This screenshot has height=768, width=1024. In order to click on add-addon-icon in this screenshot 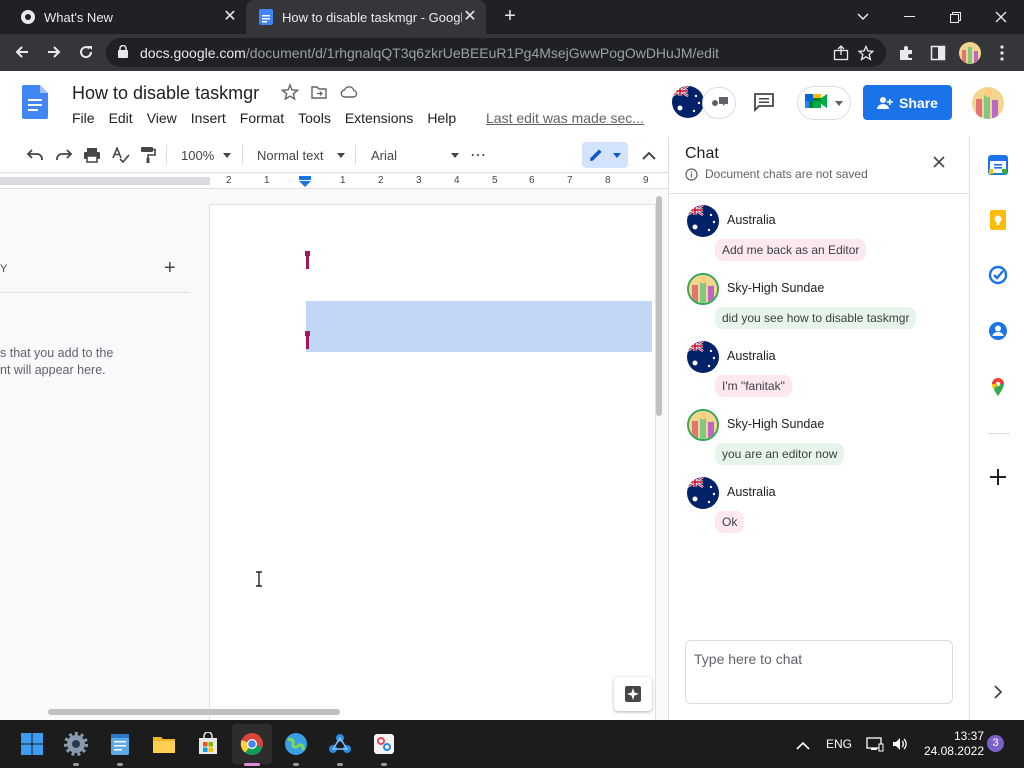, I will do `click(998, 477)`.